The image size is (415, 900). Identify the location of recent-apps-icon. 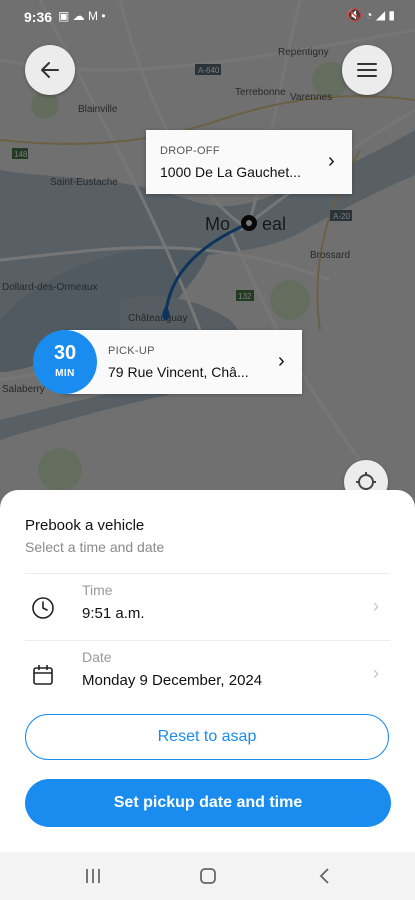
(93, 876).